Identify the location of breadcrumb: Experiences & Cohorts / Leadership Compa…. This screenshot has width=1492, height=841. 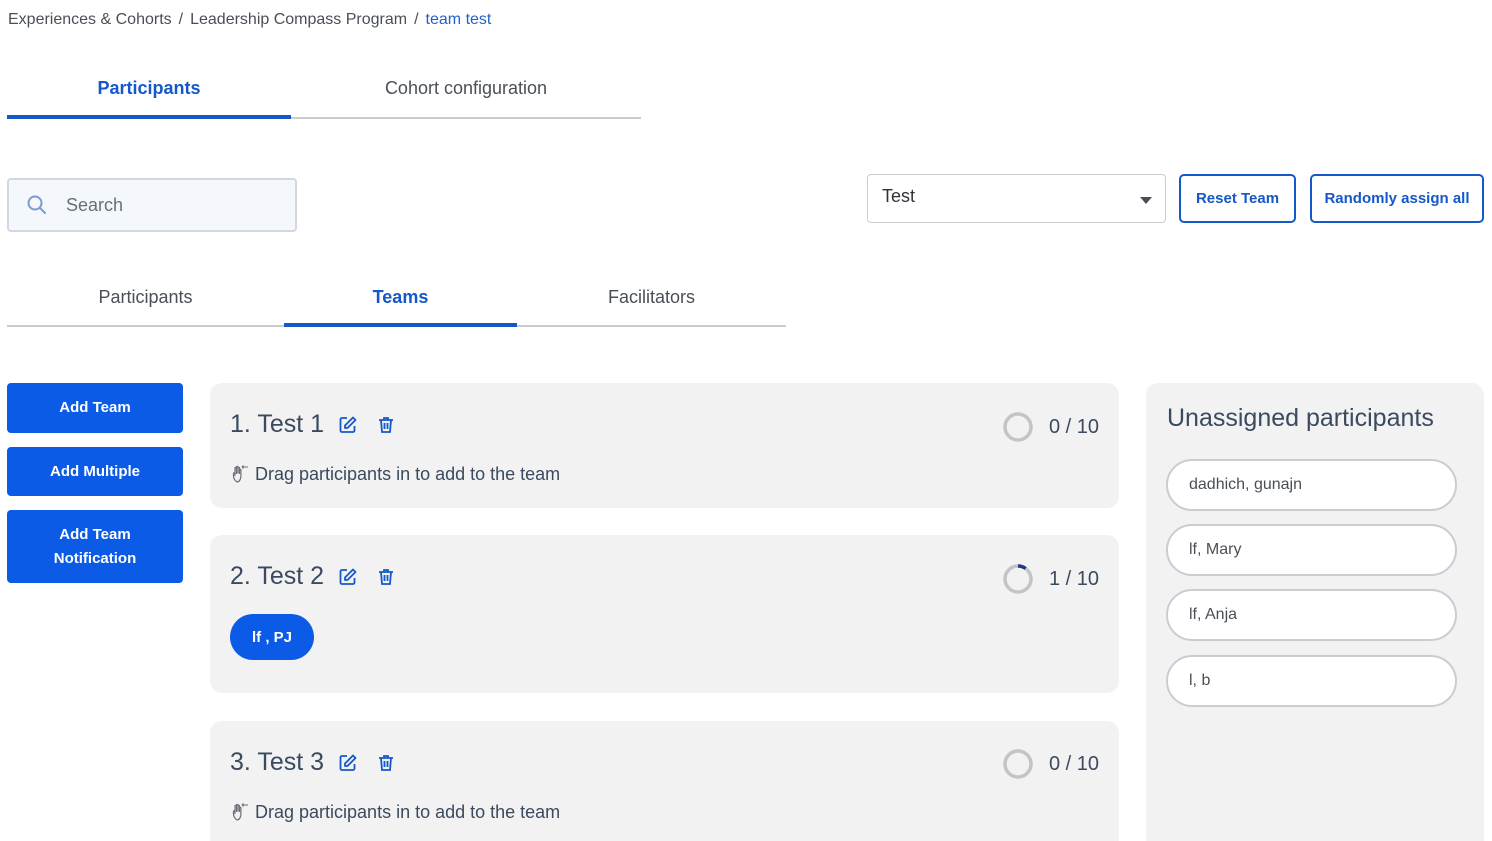
(249, 20).